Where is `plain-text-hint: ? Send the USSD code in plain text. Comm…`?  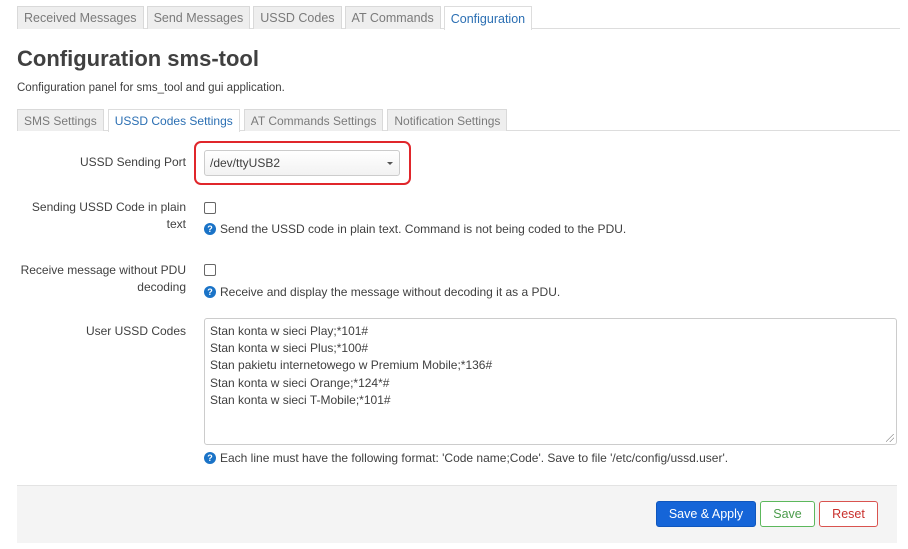
plain-text-hint: ? Send the USSD code in plain text. Comm… is located at coordinates (415, 229).